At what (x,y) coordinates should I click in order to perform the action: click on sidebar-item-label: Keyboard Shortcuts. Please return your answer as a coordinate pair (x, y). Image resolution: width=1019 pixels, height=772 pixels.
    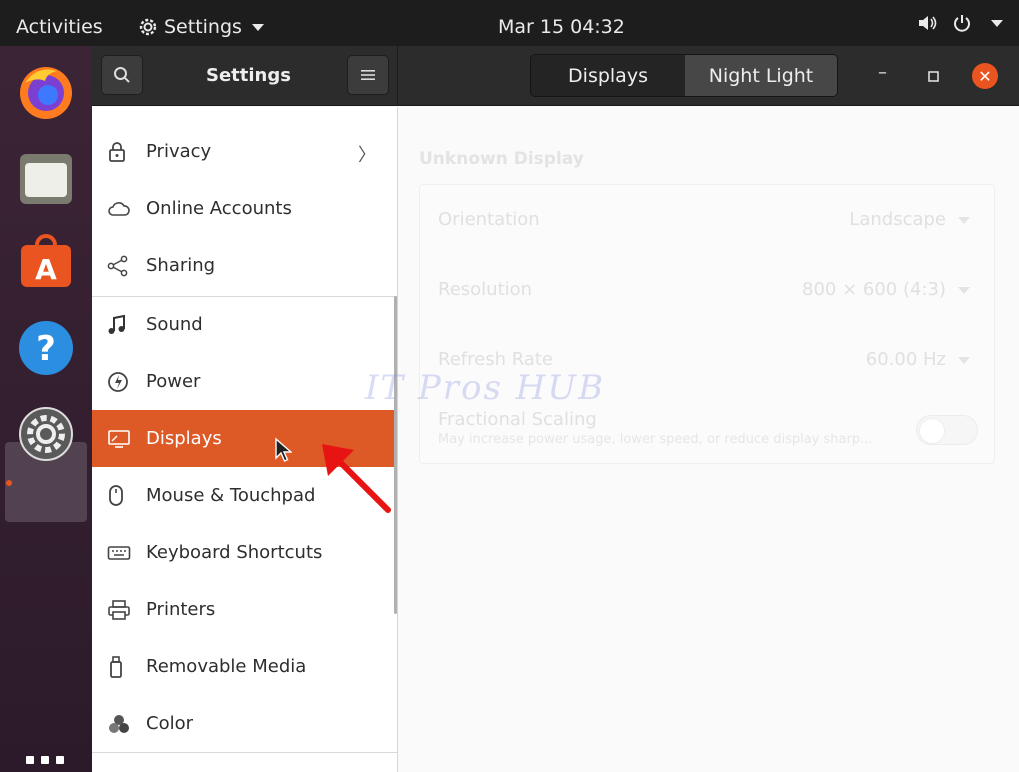
    Looking at the image, I should click on (234, 552).